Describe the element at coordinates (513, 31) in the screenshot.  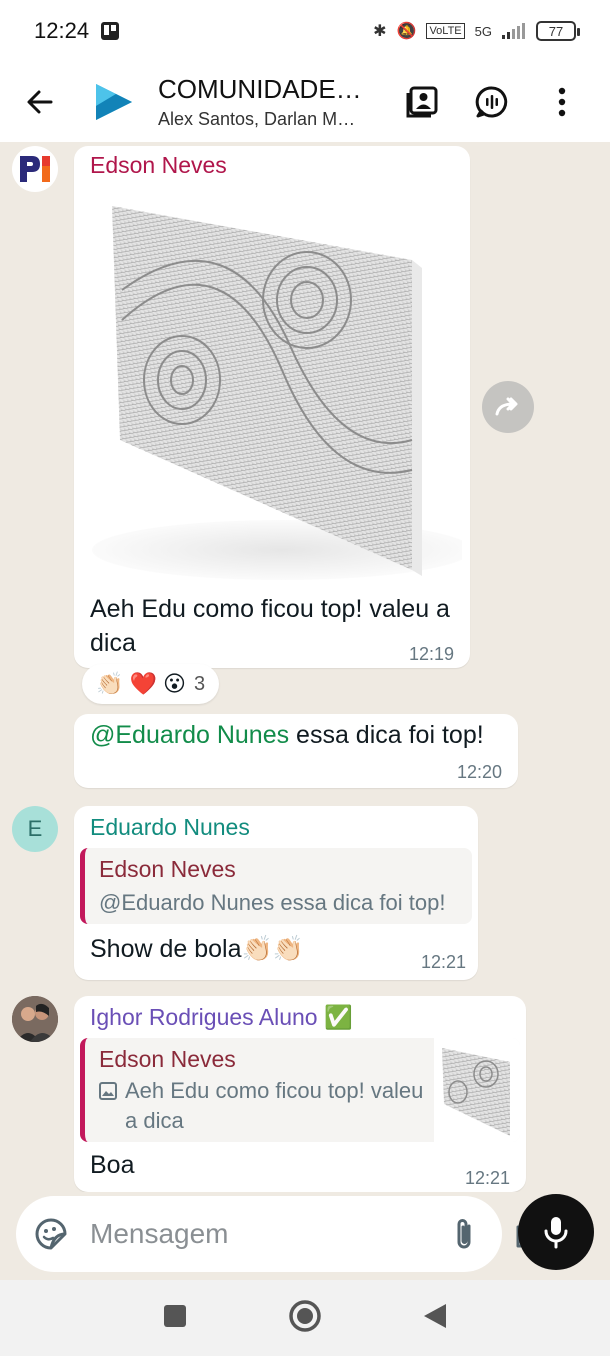
I see `signal-icon` at that location.